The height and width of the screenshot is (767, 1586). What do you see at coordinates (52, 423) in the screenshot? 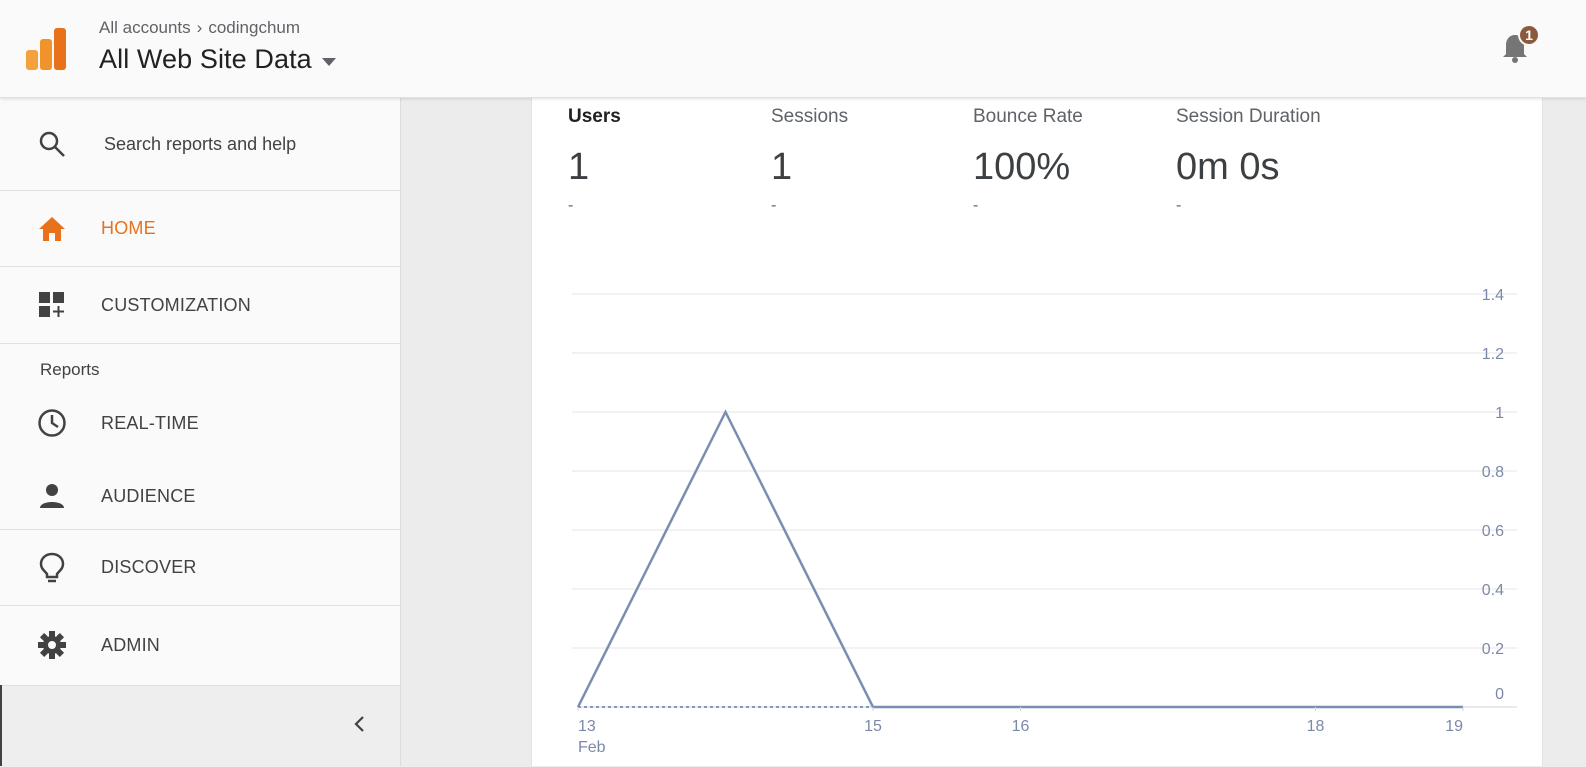
I see `clock-icon` at bounding box center [52, 423].